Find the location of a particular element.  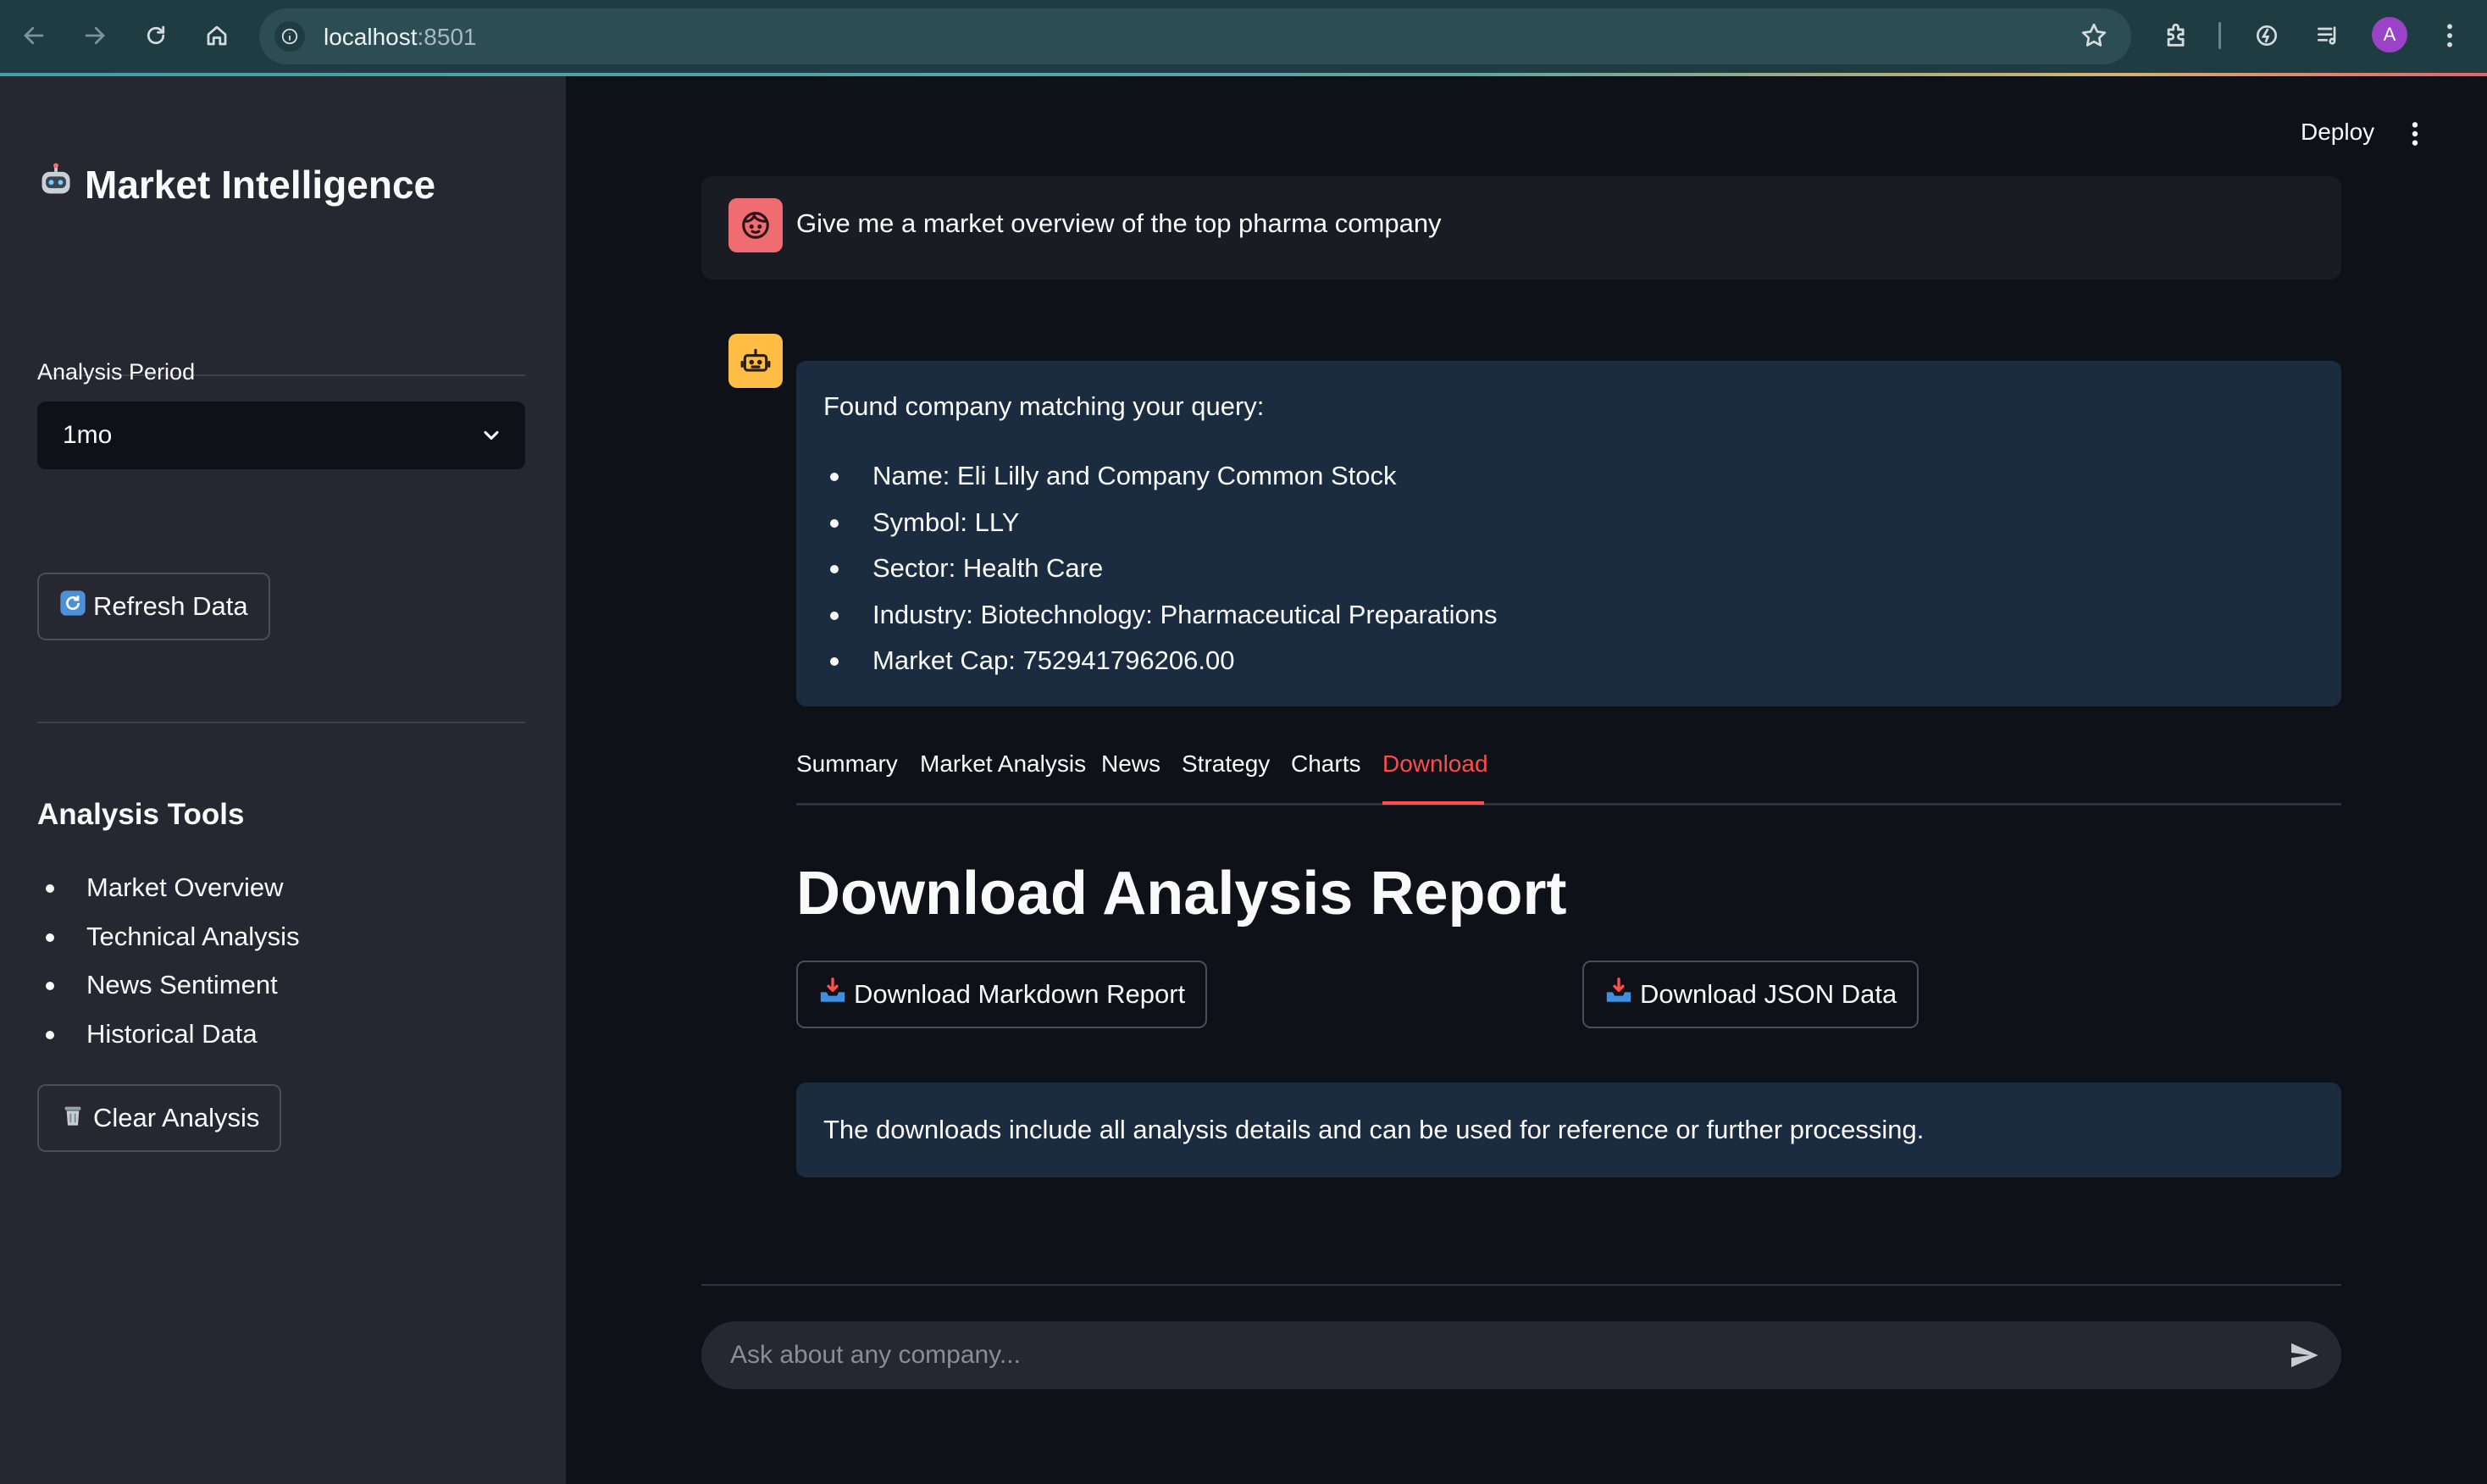

refresh-data-label: Refresh Data is located at coordinates (170, 606).